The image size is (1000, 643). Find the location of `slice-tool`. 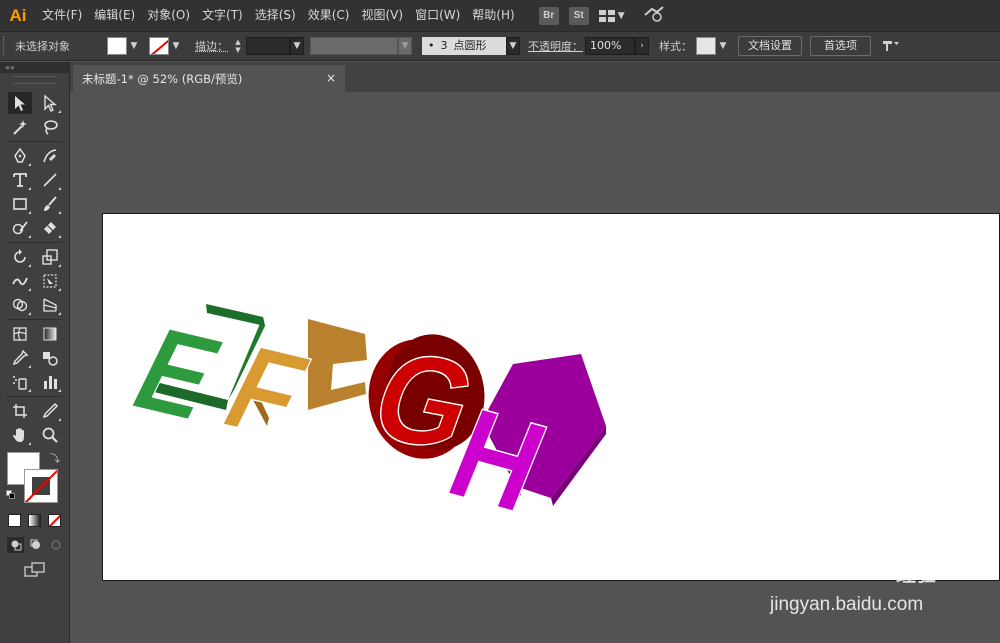

slice-tool is located at coordinates (50, 411).